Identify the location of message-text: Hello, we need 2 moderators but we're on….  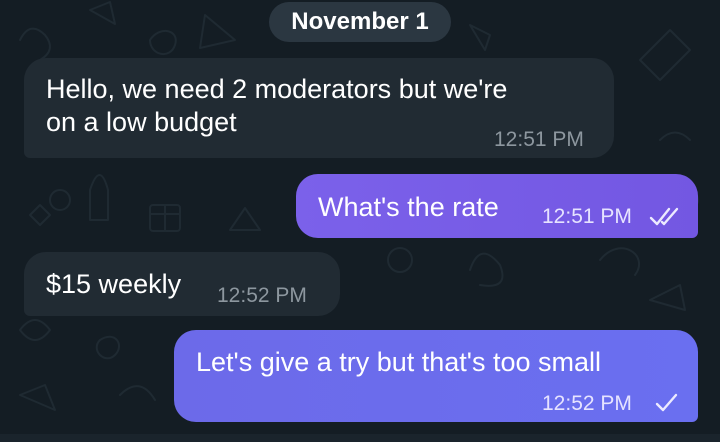
(276, 106).